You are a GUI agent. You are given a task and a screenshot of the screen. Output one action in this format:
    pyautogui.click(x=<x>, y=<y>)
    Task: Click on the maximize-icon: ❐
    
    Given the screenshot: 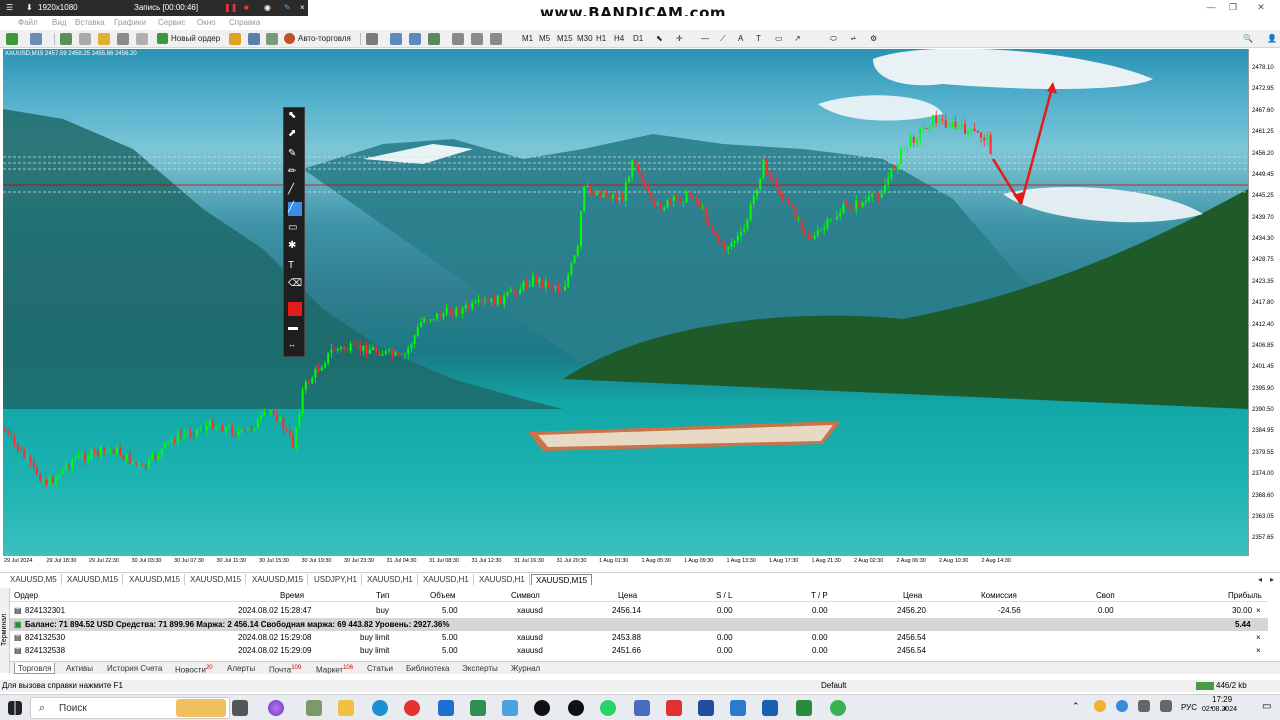 What is the action you would take?
    pyautogui.click(x=1233, y=7)
    